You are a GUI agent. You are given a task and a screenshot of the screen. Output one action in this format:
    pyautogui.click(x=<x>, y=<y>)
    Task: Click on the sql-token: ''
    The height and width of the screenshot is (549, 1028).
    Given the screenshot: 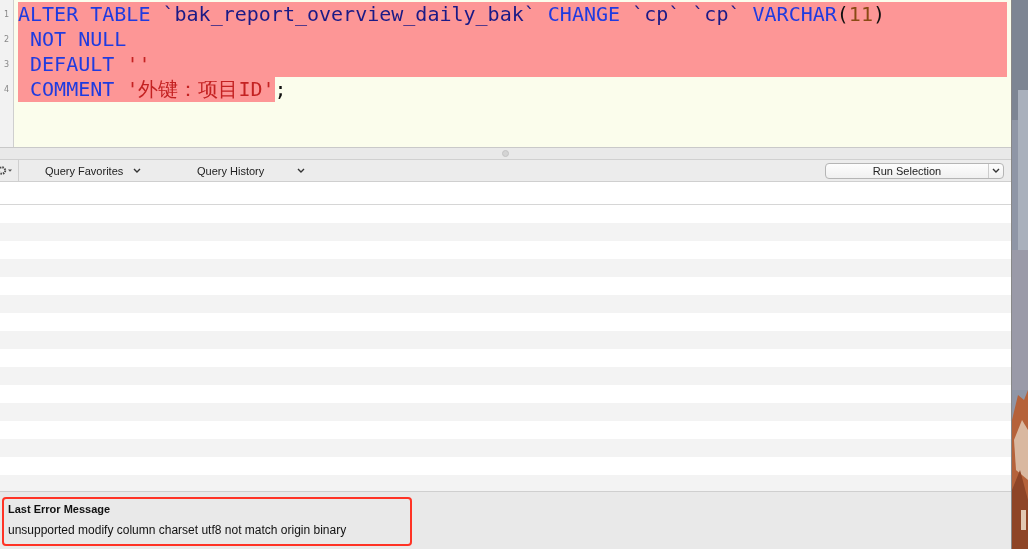 What is the action you would take?
    pyautogui.click(x=138, y=64)
    